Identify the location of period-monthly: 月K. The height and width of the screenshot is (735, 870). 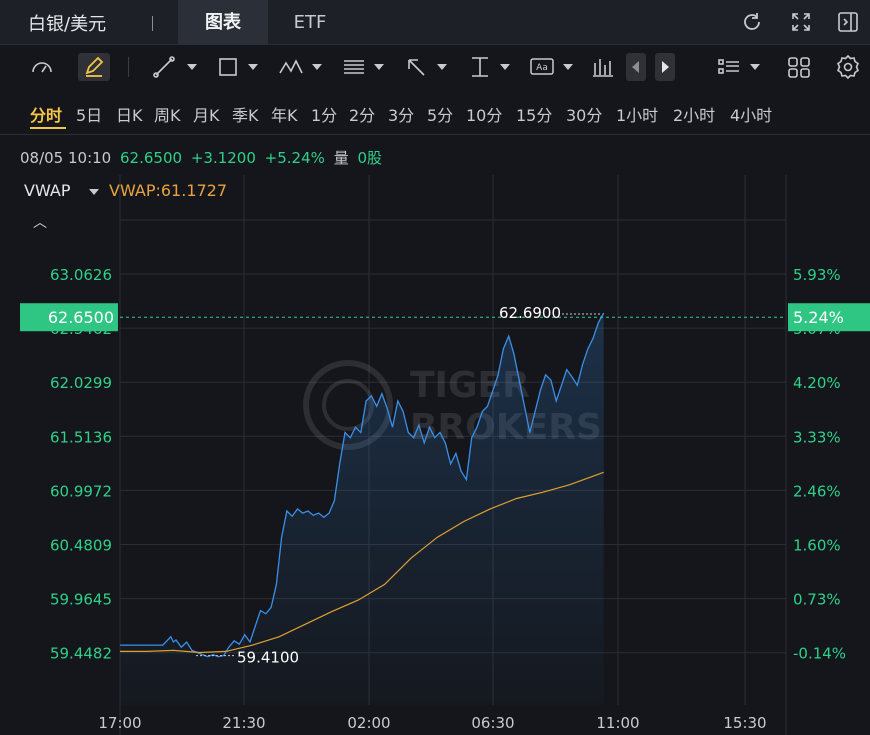
(206, 114).